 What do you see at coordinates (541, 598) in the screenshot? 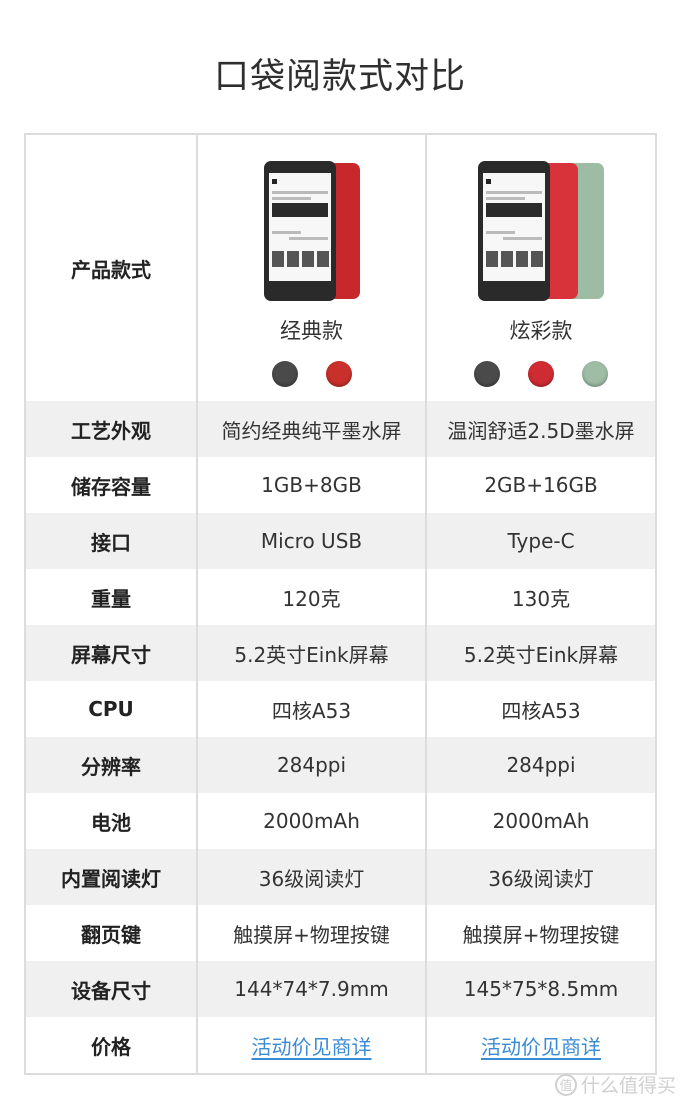
I see `color-value: 130克` at bounding box center [541, 598].